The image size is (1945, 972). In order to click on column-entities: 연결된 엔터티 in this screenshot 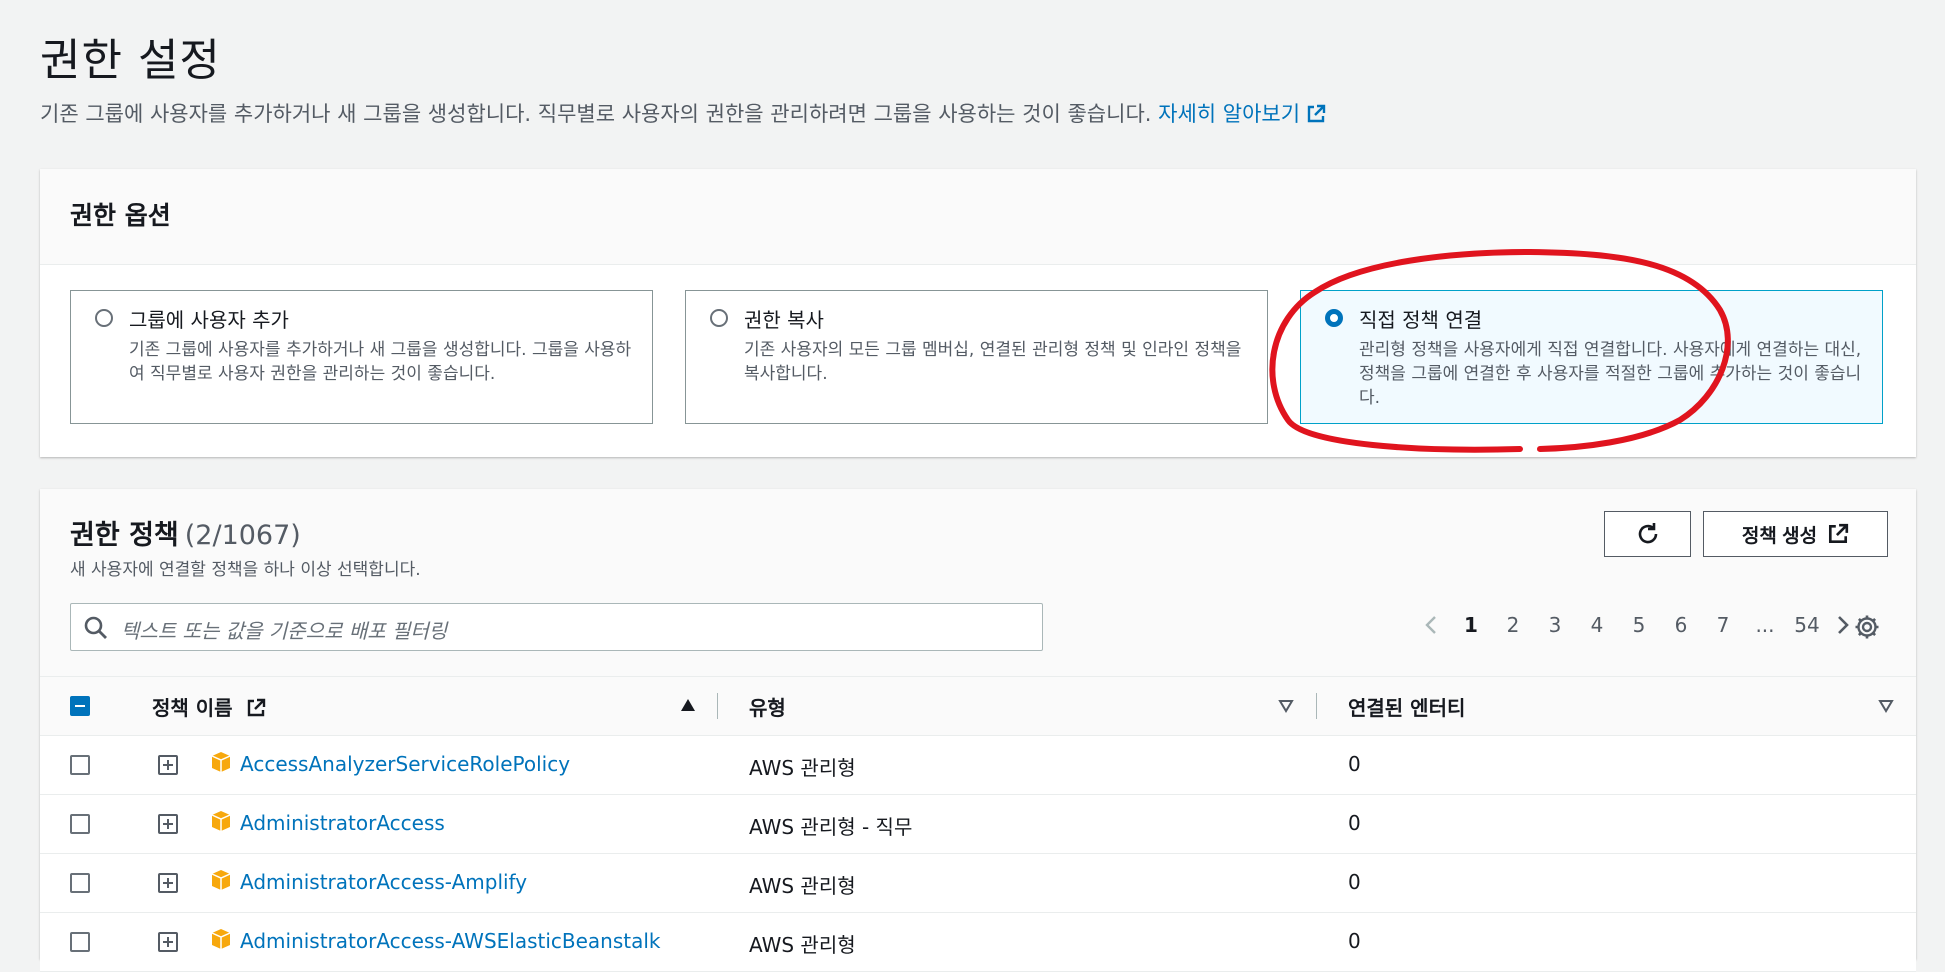, I will do `click(1406, 706)`.